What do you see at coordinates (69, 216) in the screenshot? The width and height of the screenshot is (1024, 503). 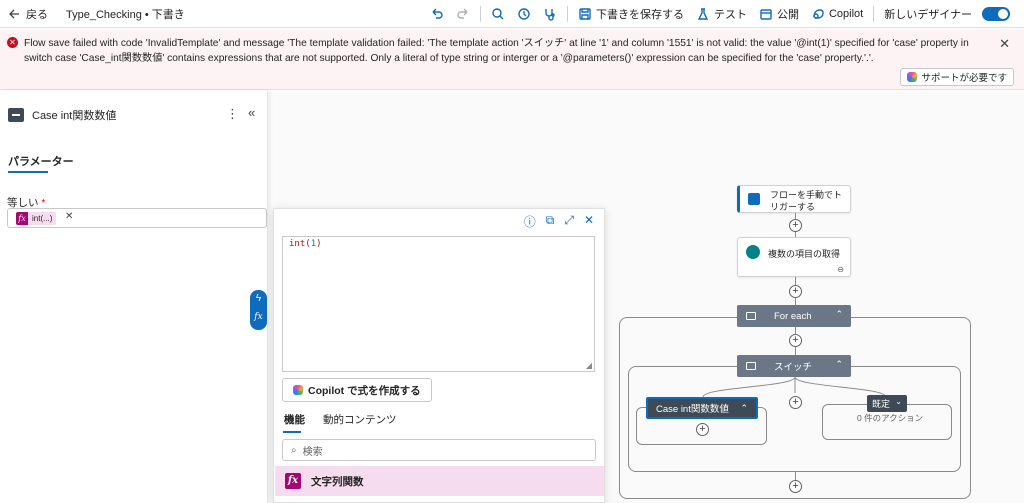 I see `remove-chip-icon: ✕` at bounding box center [69, 216].